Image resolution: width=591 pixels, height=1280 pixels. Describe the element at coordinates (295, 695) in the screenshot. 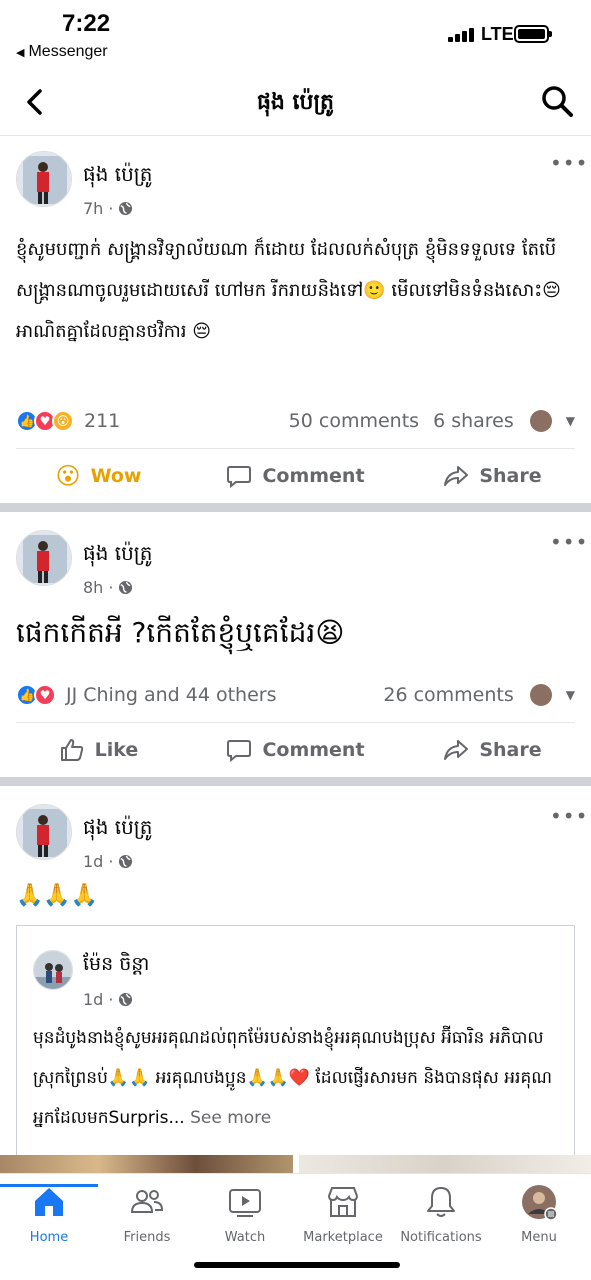

I see `reactions-bar: 👍 ♥ JJ Ching and 44 others 26 comments ▼` at that location.